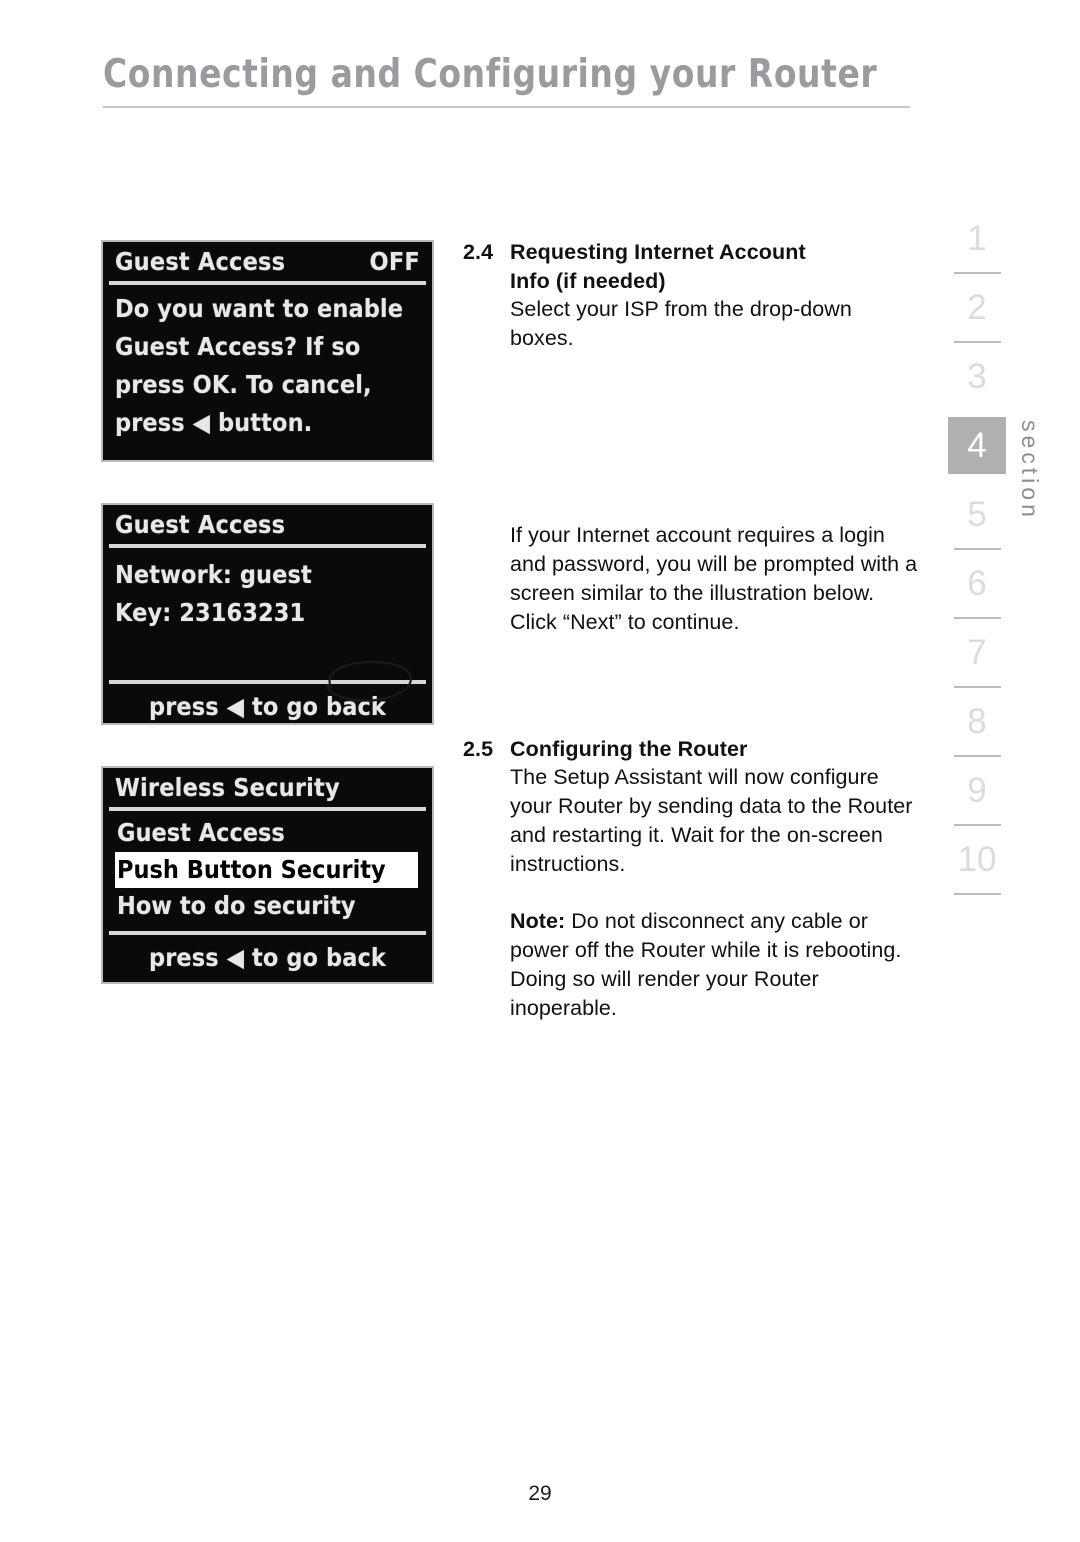 Image resolution: width=1080 pixels, height=1542 pixels. What do you see at coordinates (506, 107) in the screenshot?
I see `header-rule` at bounding box center [506, 107].